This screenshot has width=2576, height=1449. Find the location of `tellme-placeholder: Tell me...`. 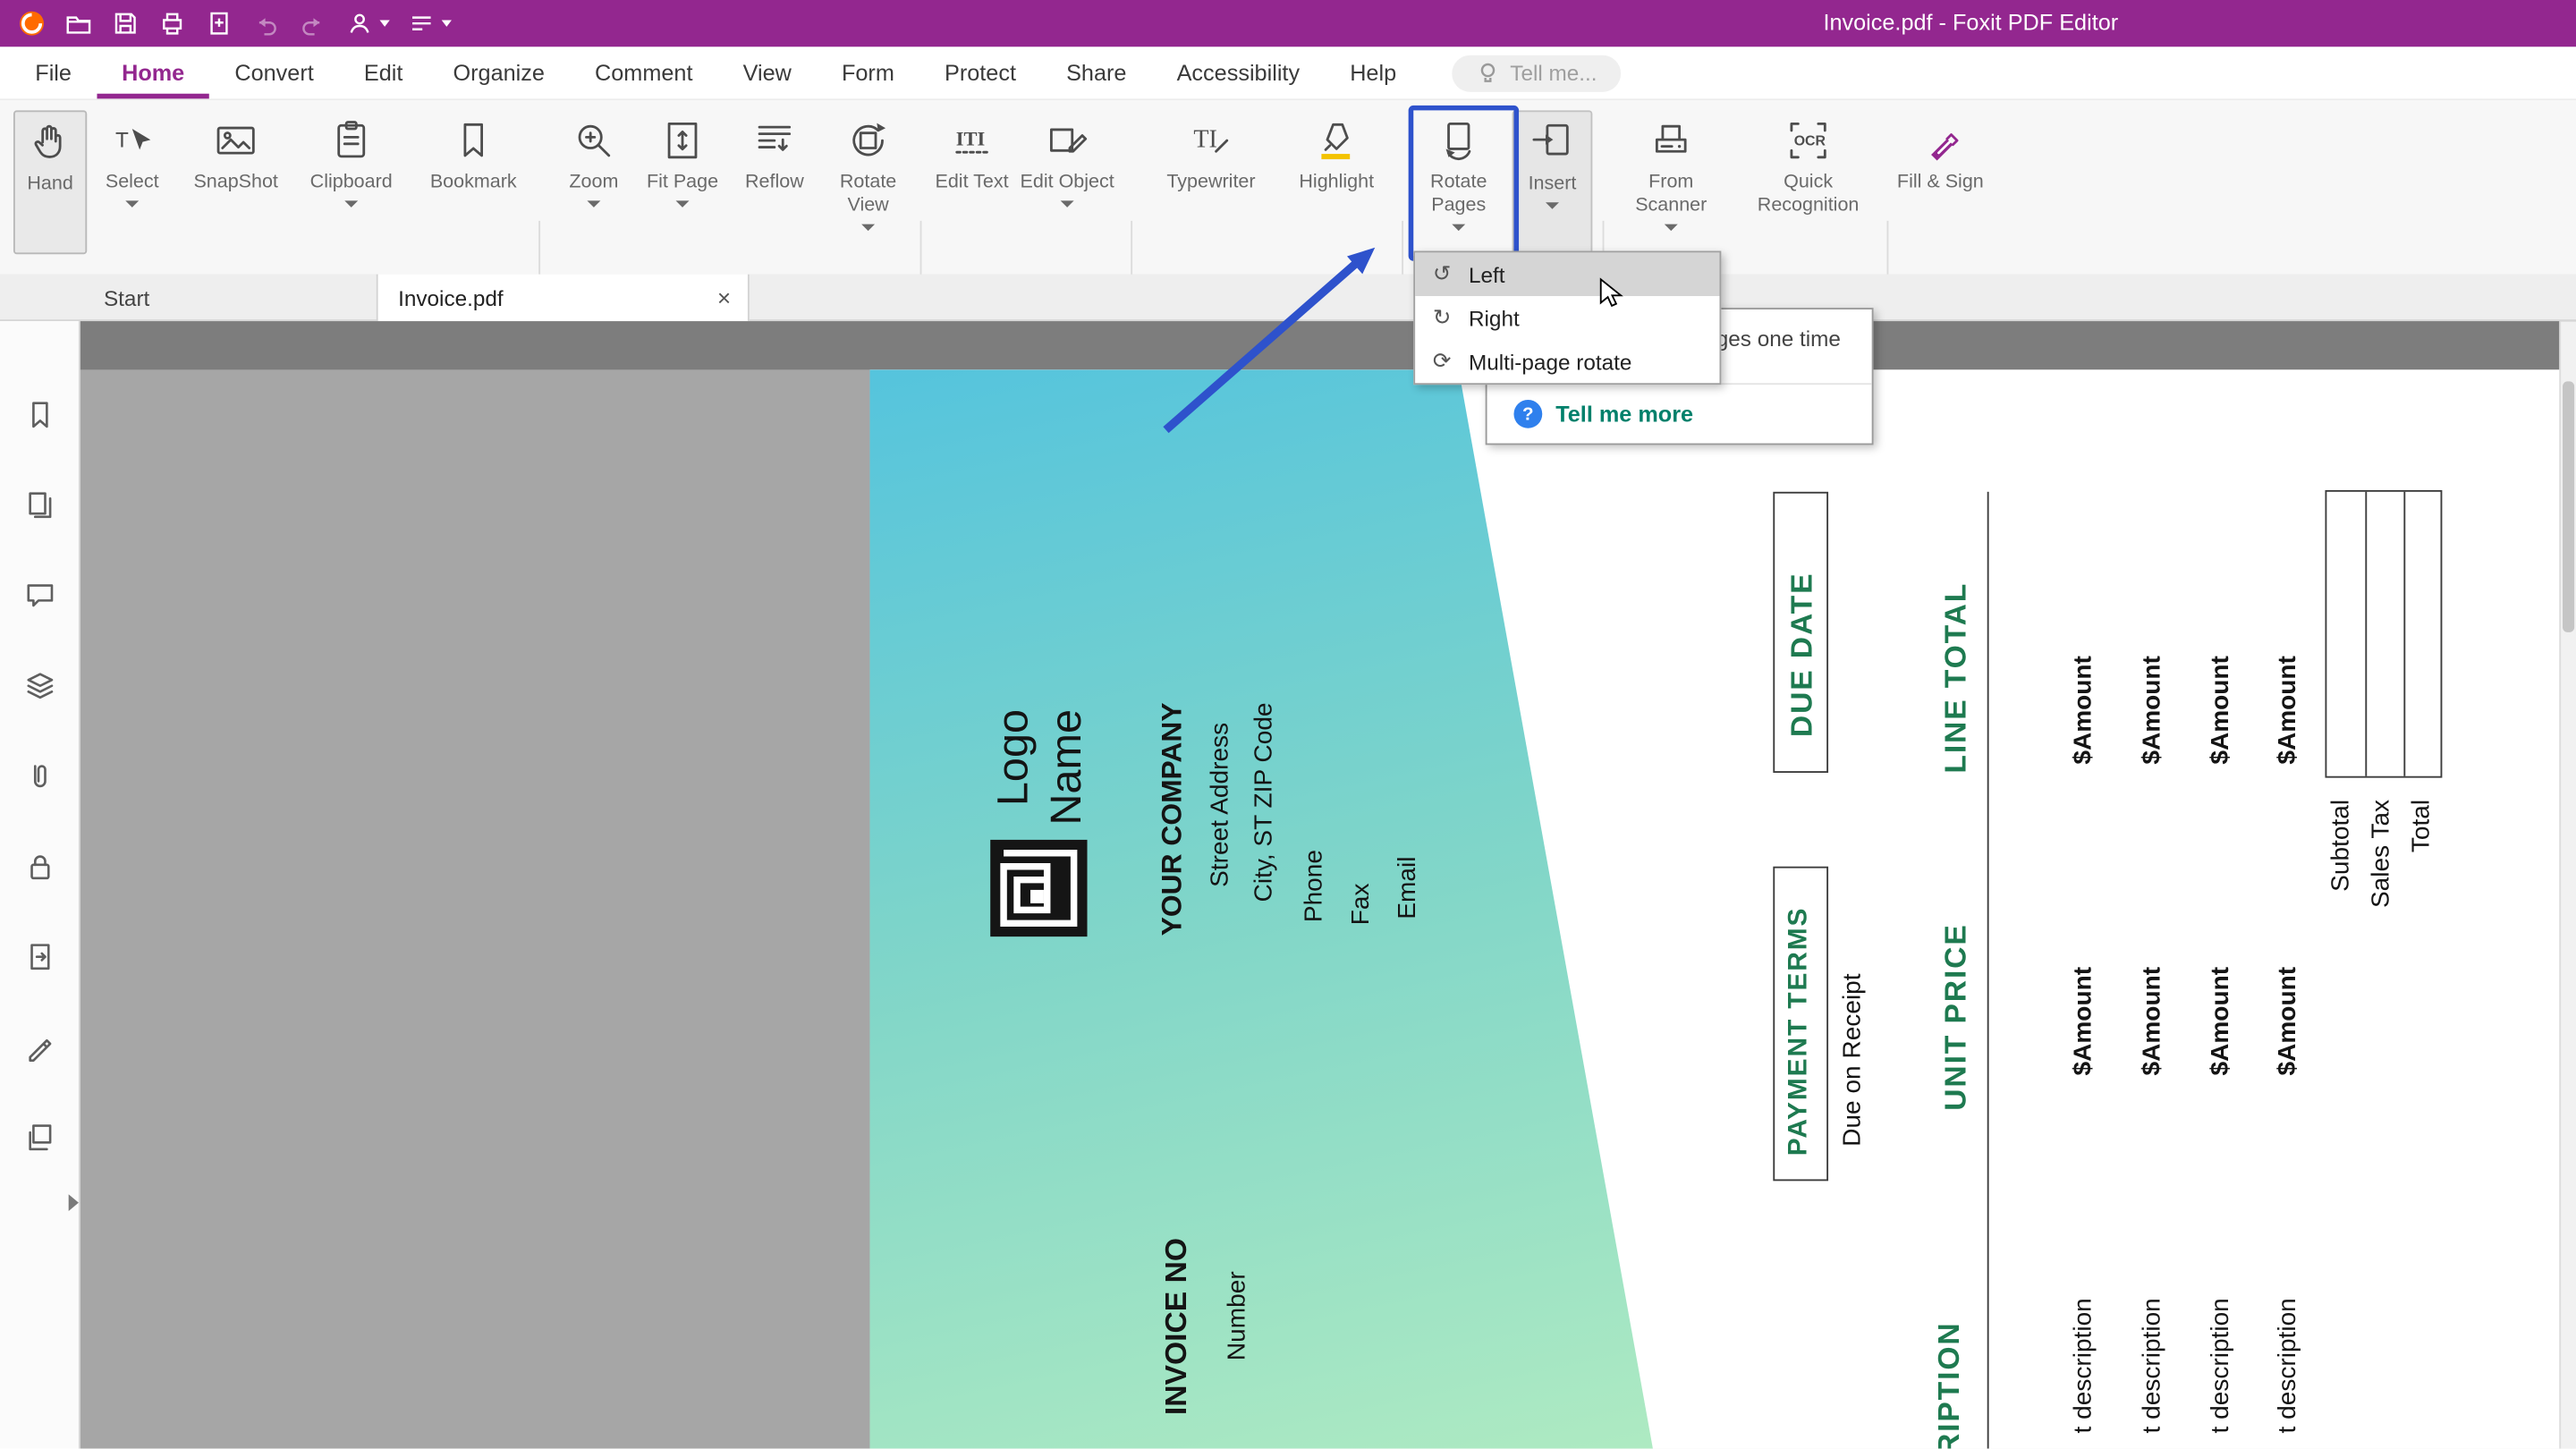

tellme-placeholder: Tell me... is located at coordinates (1553, 73).